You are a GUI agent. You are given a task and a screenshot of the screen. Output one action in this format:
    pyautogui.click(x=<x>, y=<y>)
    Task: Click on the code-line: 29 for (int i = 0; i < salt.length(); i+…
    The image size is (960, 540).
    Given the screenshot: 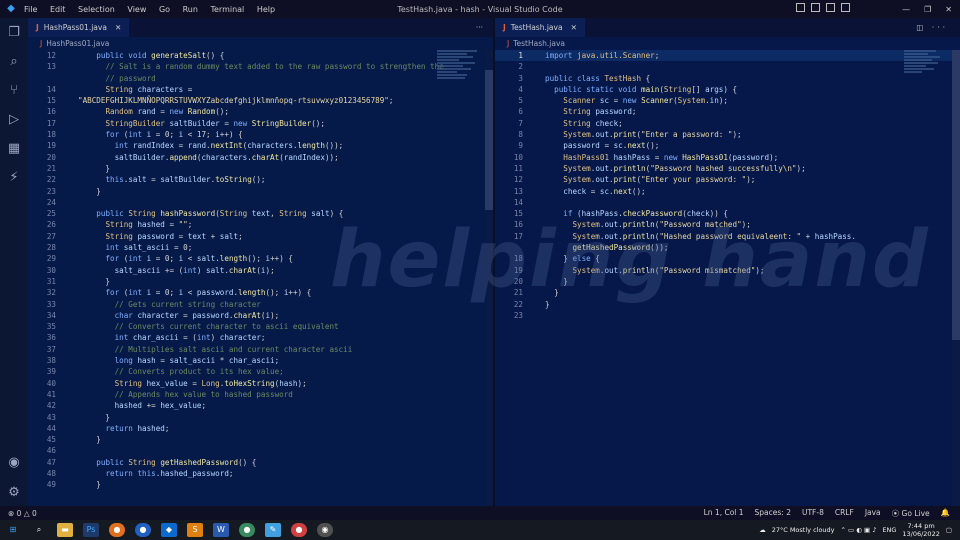 What is the action you would take?
    pyautogui.click(x=260, y=258)
    